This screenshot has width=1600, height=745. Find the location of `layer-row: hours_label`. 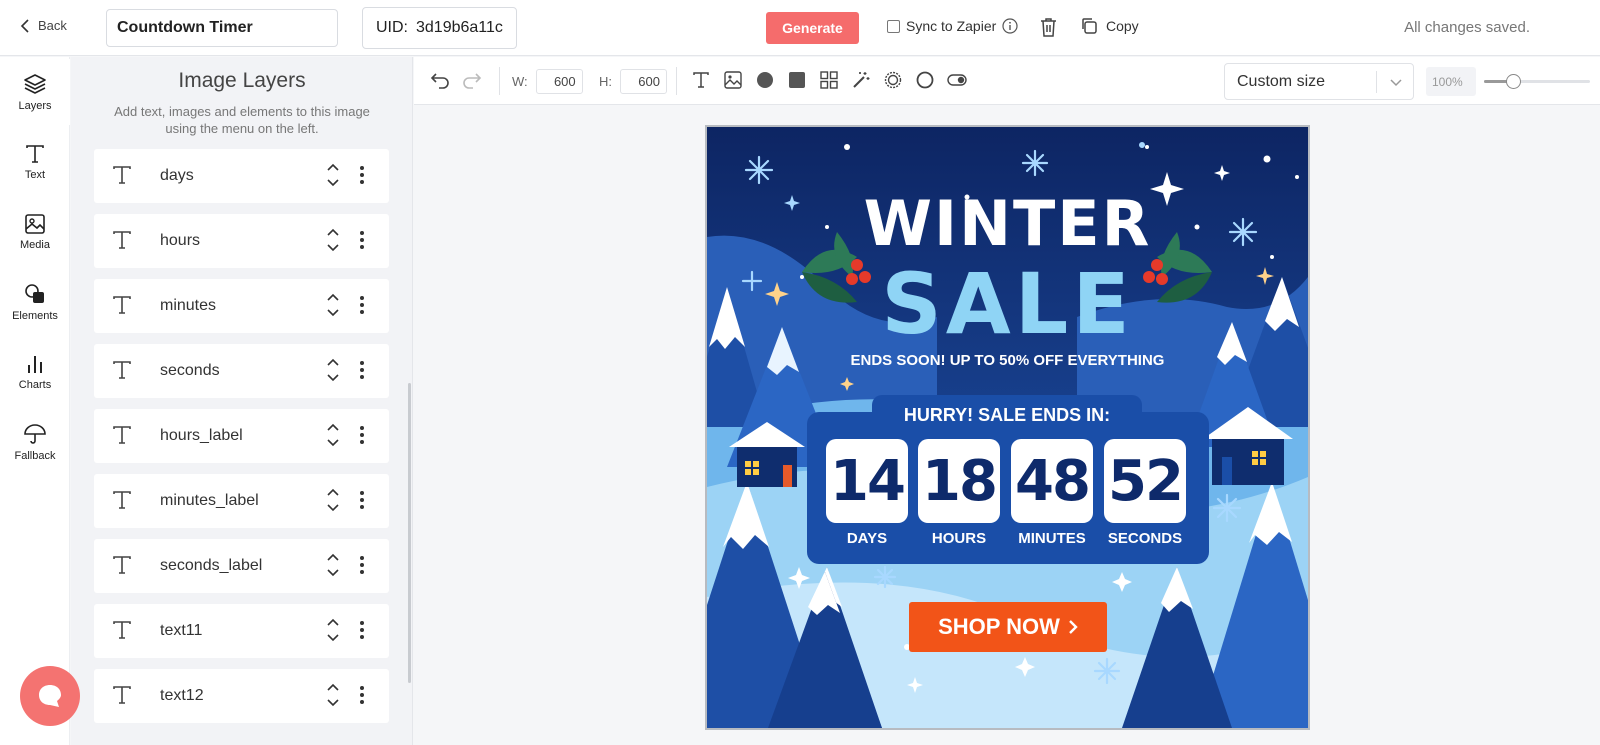

layer-row: hours_label is located at coordinates (241, 436).